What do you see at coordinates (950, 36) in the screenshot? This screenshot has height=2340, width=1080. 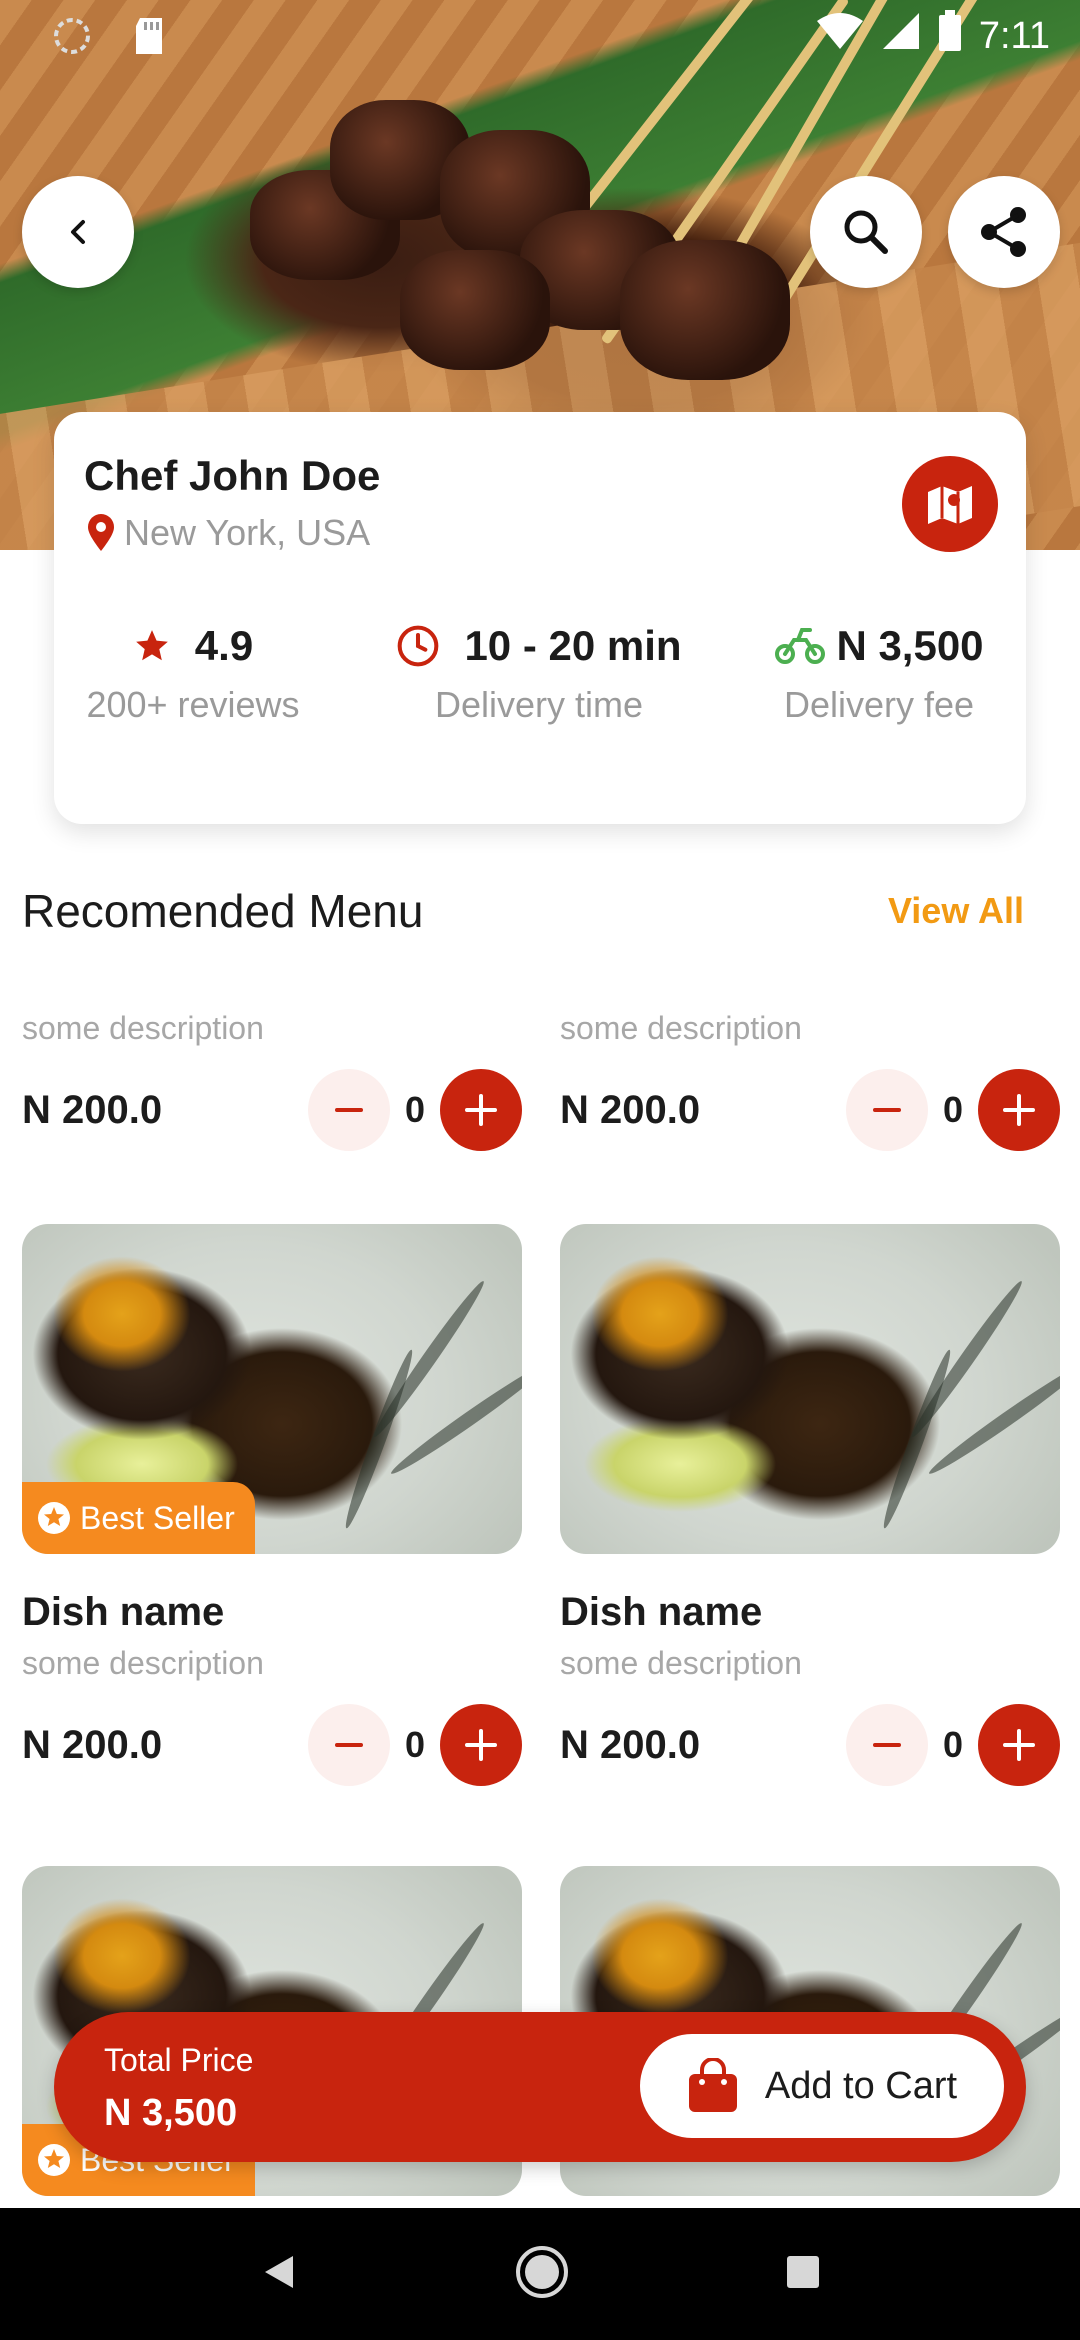 I see `battery-icon` at bounding box center [950, 36].